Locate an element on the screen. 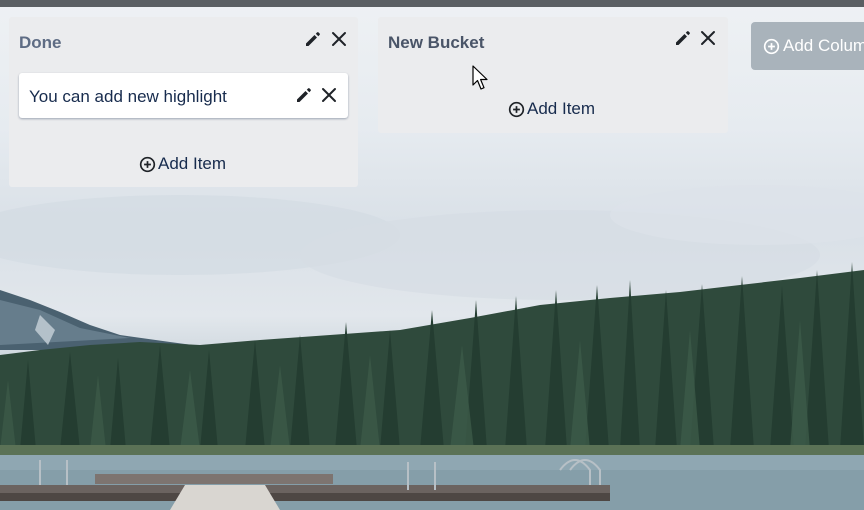  window-top-border is located at coordinates (432, 3).